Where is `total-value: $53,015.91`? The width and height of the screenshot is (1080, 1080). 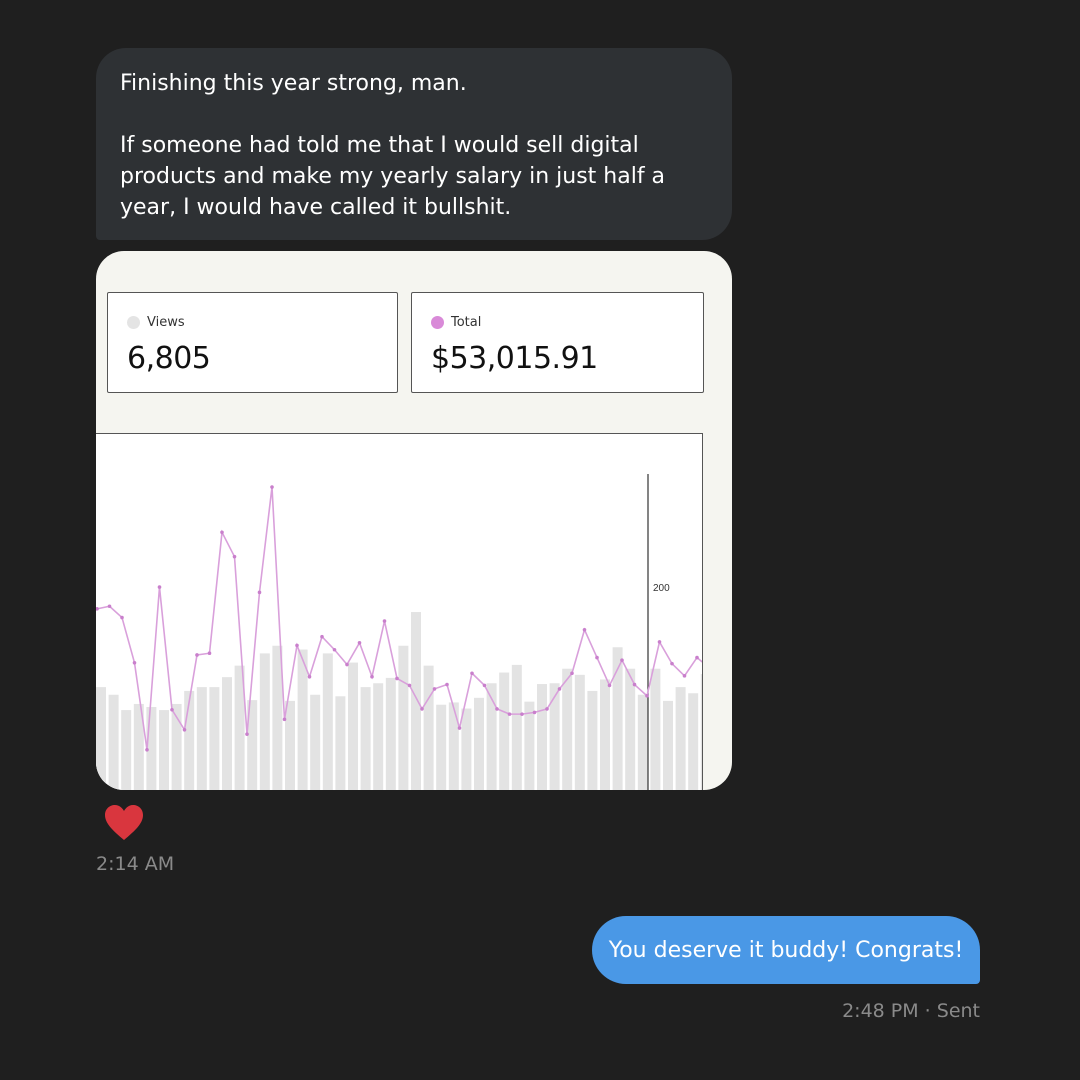
total-value: $53,015.91 is located at coordinates (514, 358).